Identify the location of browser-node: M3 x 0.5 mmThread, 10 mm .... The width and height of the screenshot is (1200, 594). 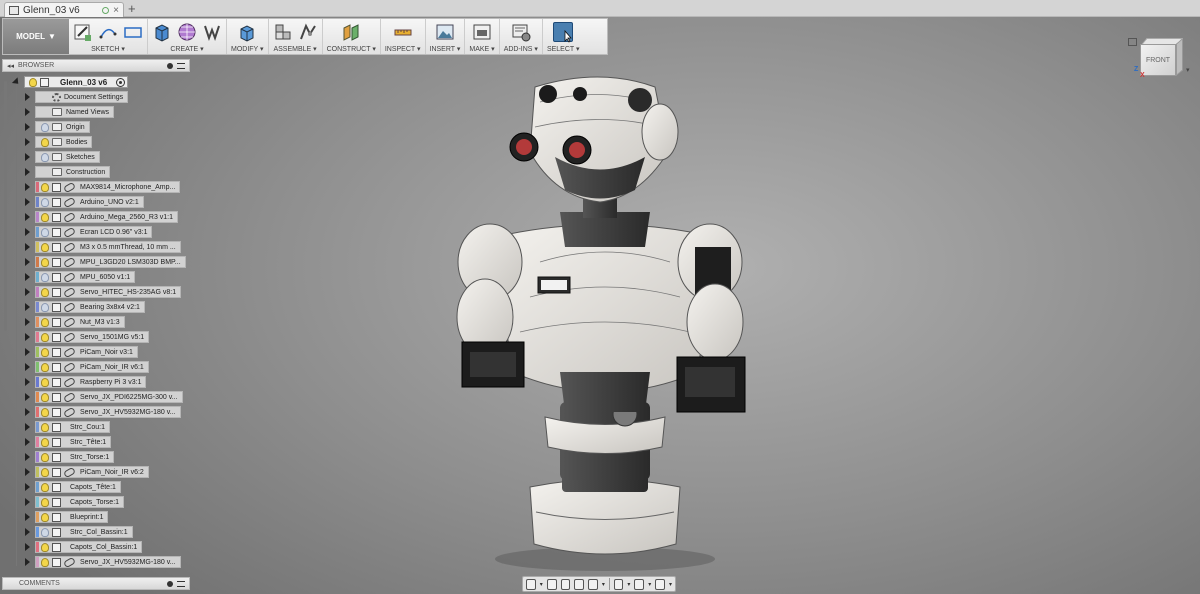
(96, 247).